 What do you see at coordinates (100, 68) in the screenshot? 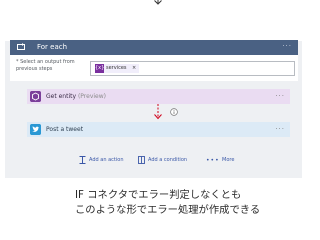
I see `variable-icon: {x}` at bounding box center [100, 68].